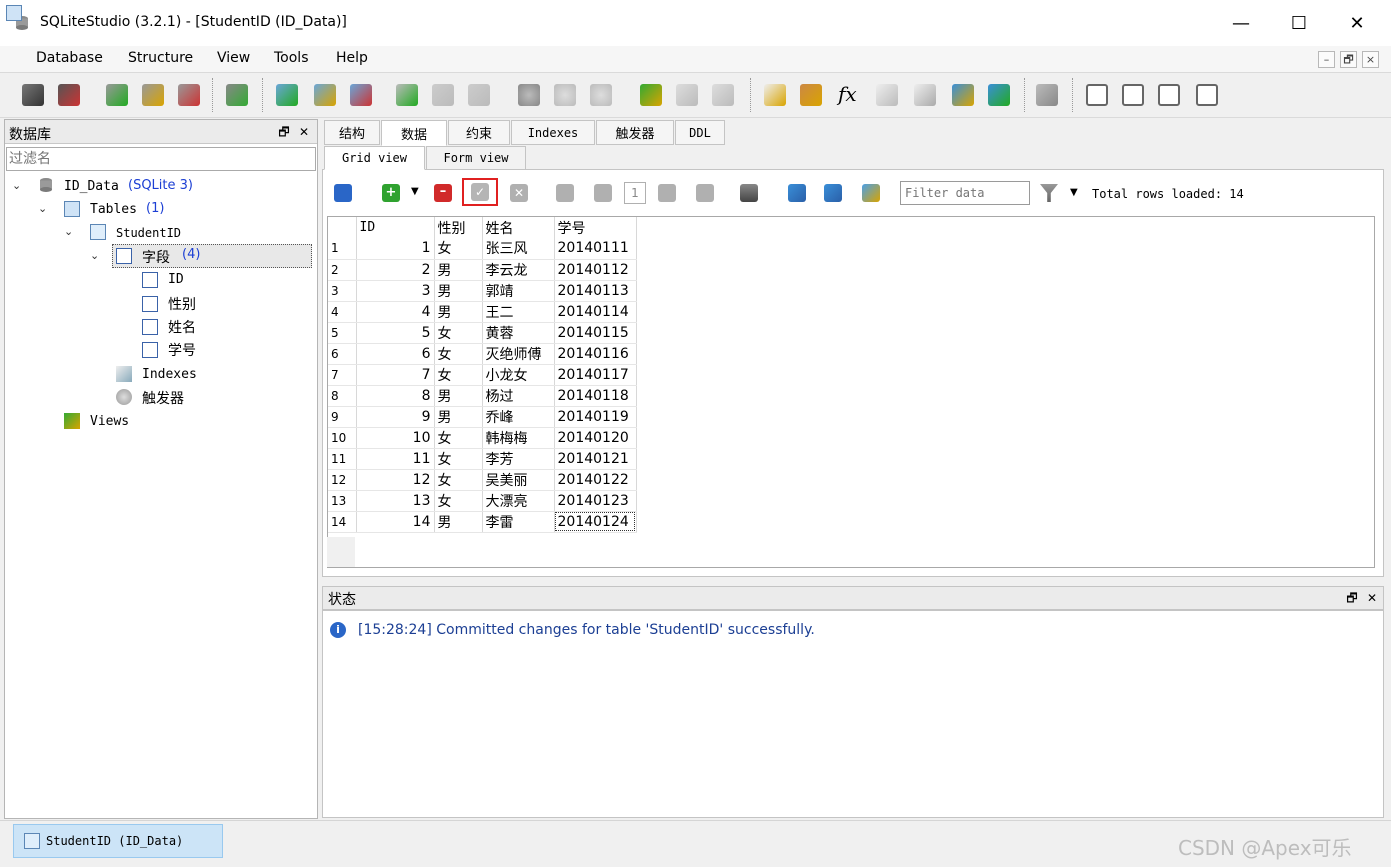 This screenshot has height=867, width=1391. Describe the element at coordinates (342, 438) in the screenshot. I see `row-number-cell: 10` at that location.